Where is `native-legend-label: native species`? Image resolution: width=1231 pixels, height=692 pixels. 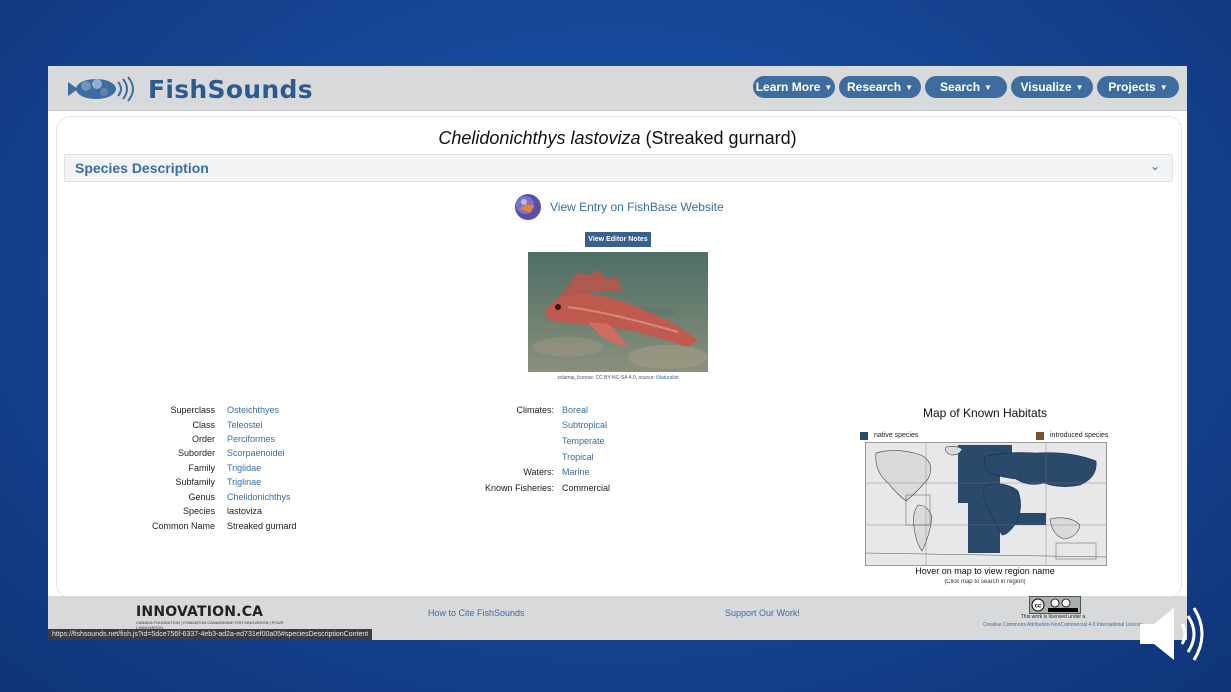 native-legend-label: native species is located at coordinates (896, 435).